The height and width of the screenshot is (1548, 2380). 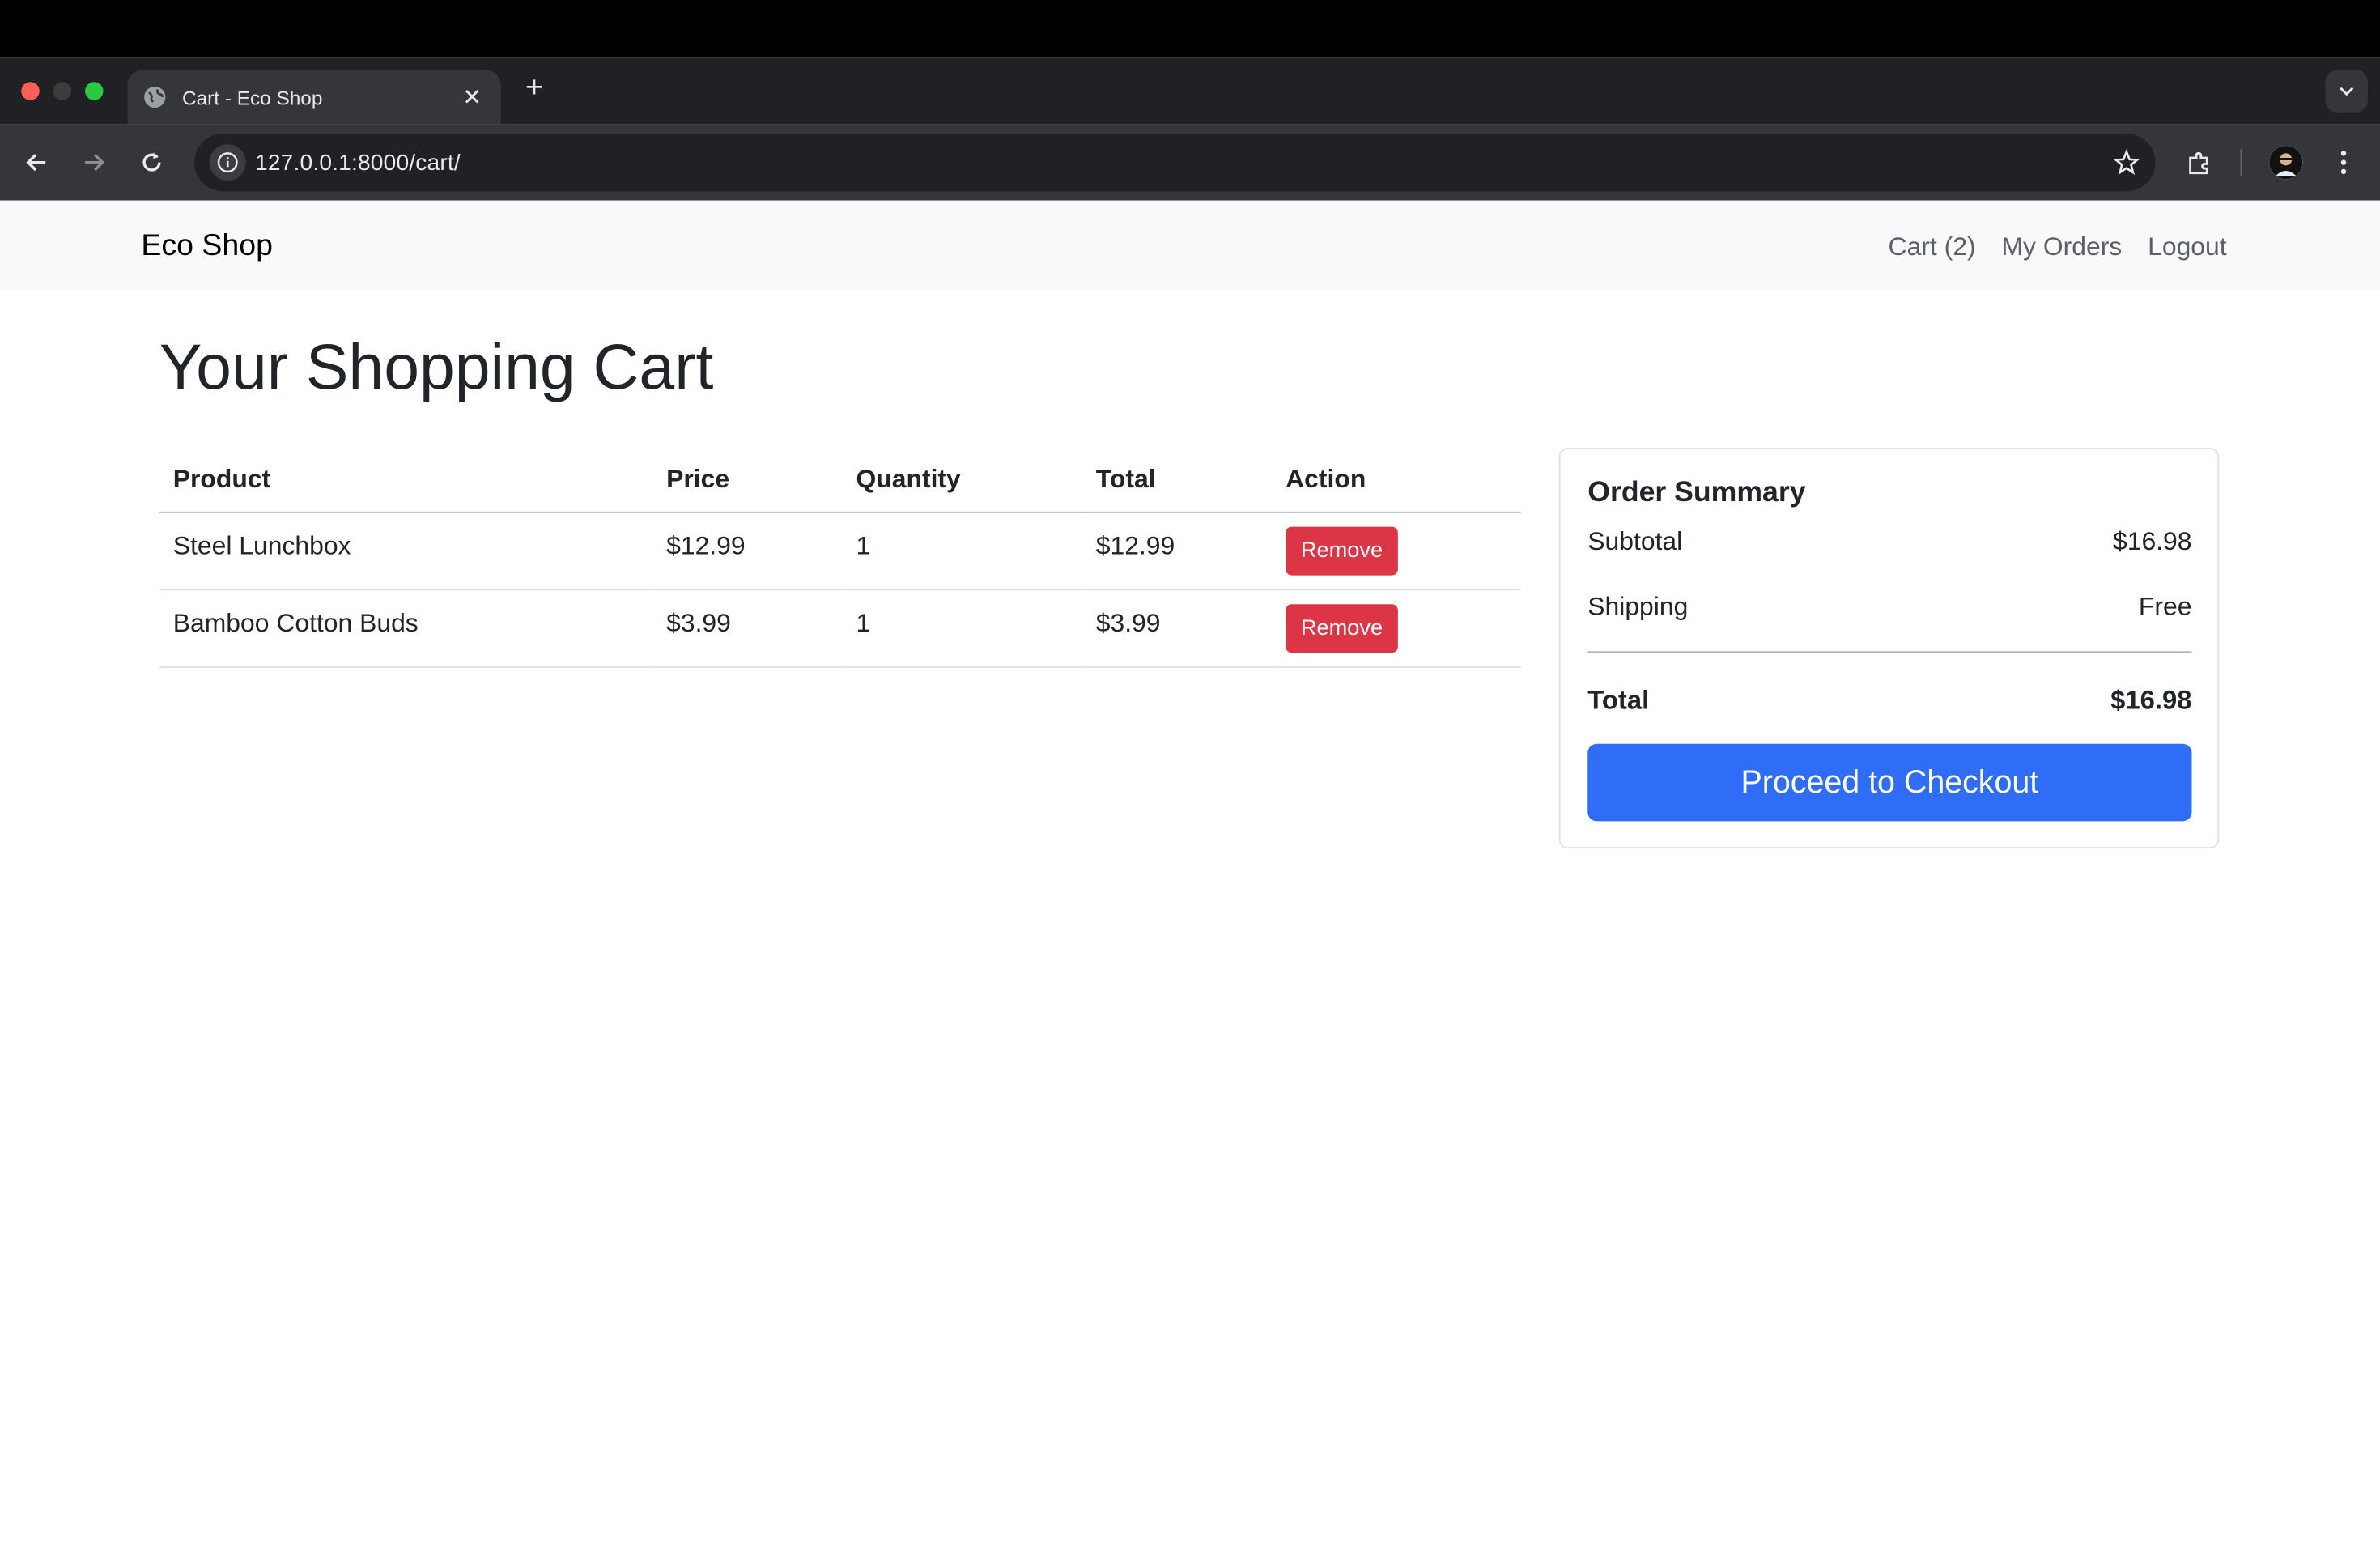 What do you see at coordinates (2286, 163) in the screenshot?
I see `avatar` at bounding box center [2286, 163].